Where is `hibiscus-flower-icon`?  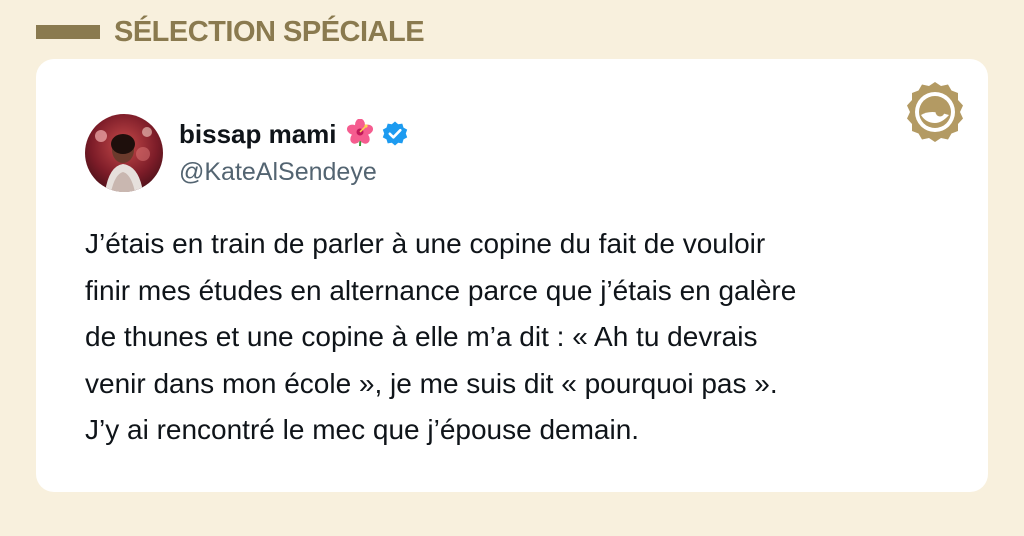
hibiscus-flower-icon is located at coordinates (360, 133).